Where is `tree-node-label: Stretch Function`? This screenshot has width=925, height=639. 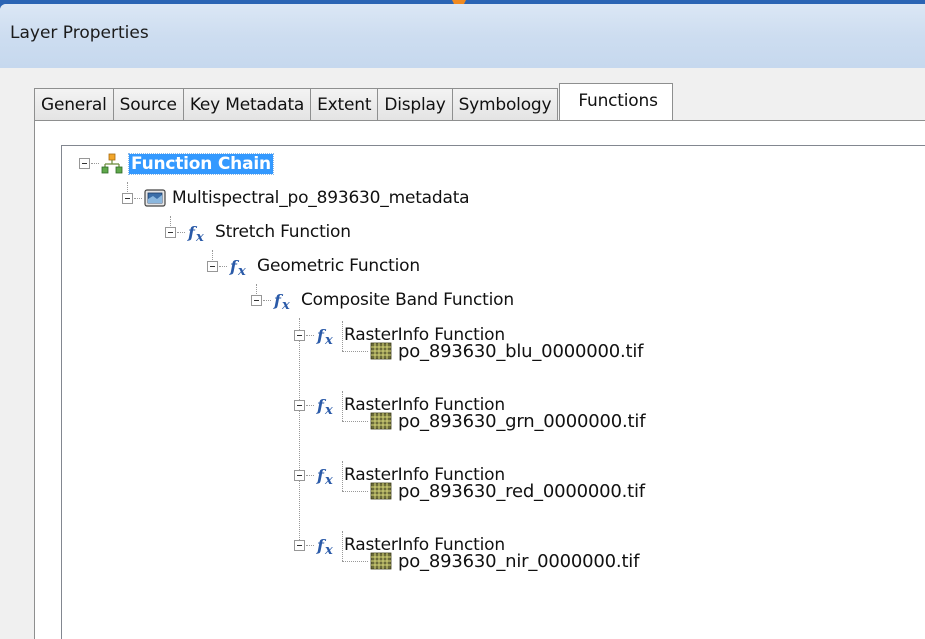
tree-node-label: Stretch Function is located at coordinates (283, 232).